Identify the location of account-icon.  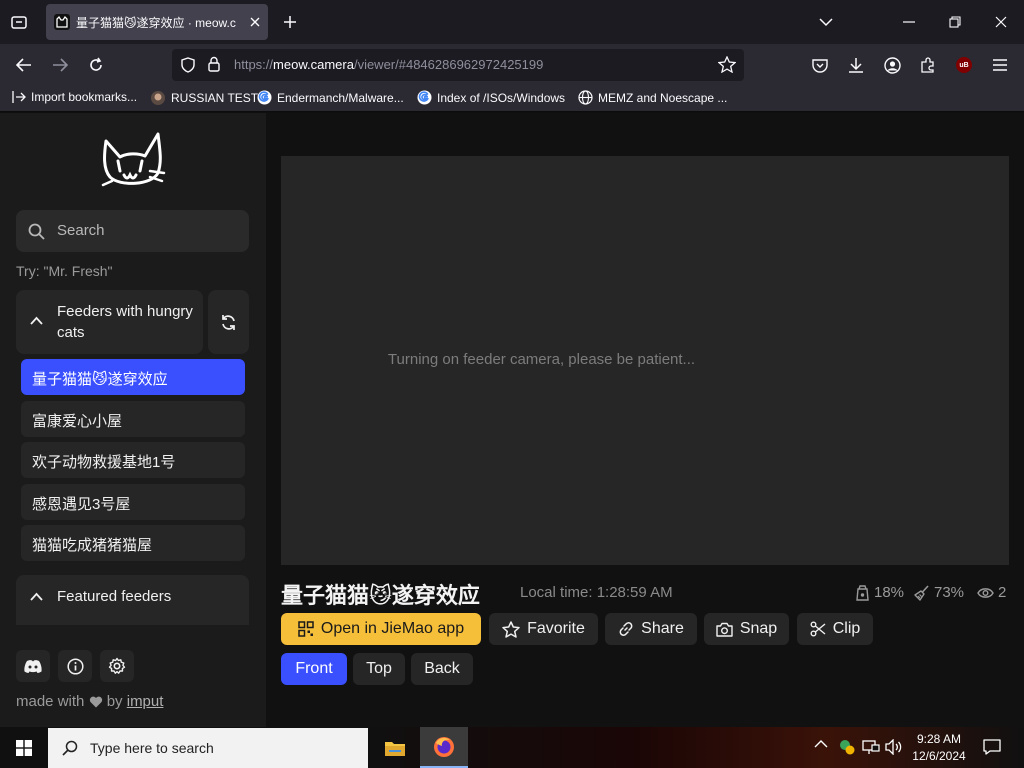
(892, 65).